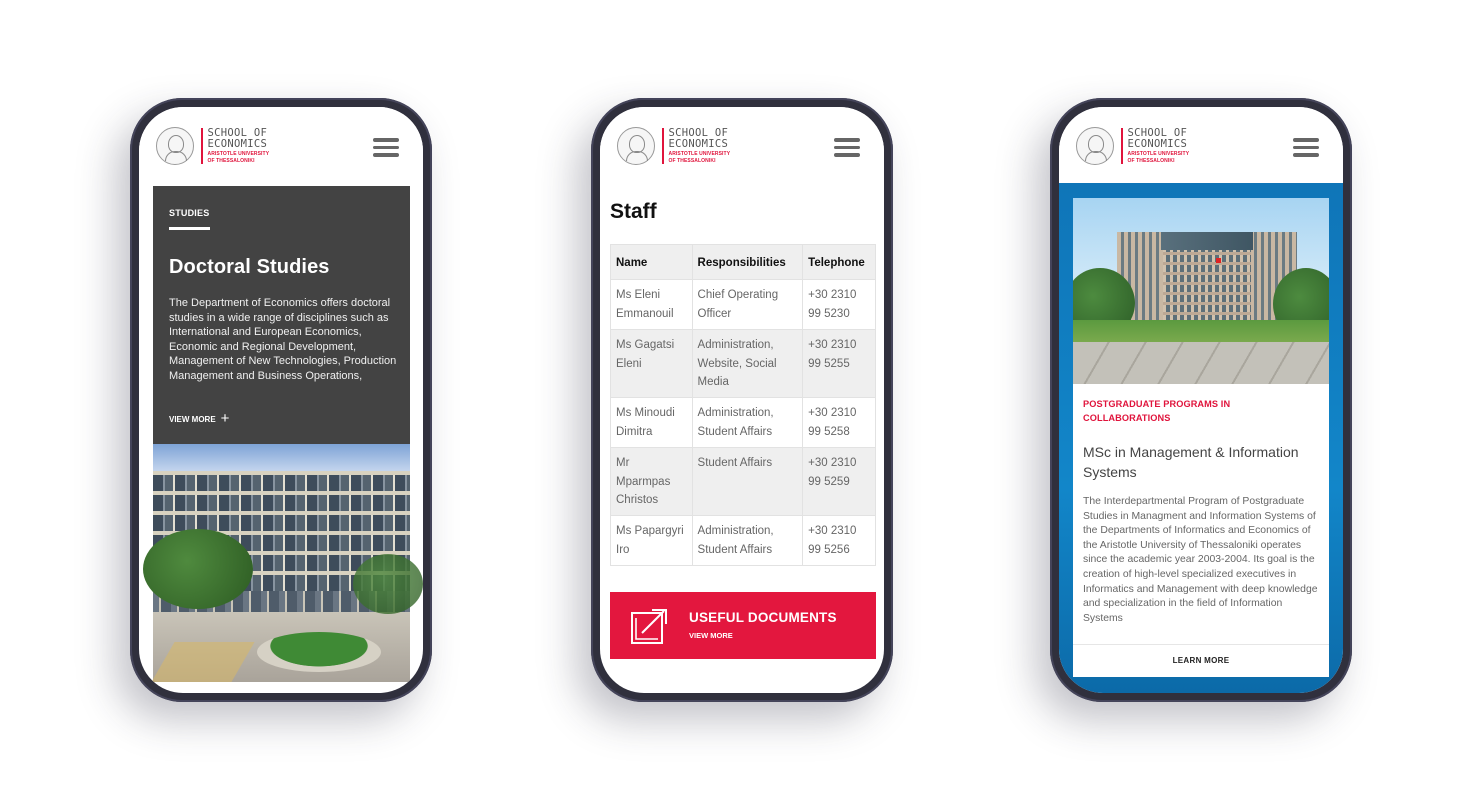 The image size is (1469, 800). Describe the element at coordinates (839, 305) in the screenshot. I see `staff-telephone: +30 2310 99 5230` at that location.